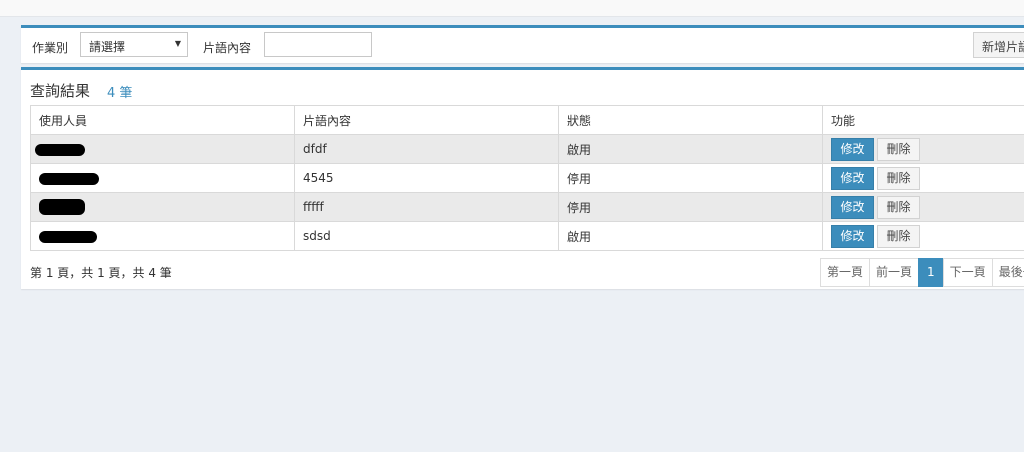 The height and width of the screenshot is (452, 1024). Describe the element at coordinates (60, 91) in the screenshot. I see `results-title: 查詢結果` at that location.